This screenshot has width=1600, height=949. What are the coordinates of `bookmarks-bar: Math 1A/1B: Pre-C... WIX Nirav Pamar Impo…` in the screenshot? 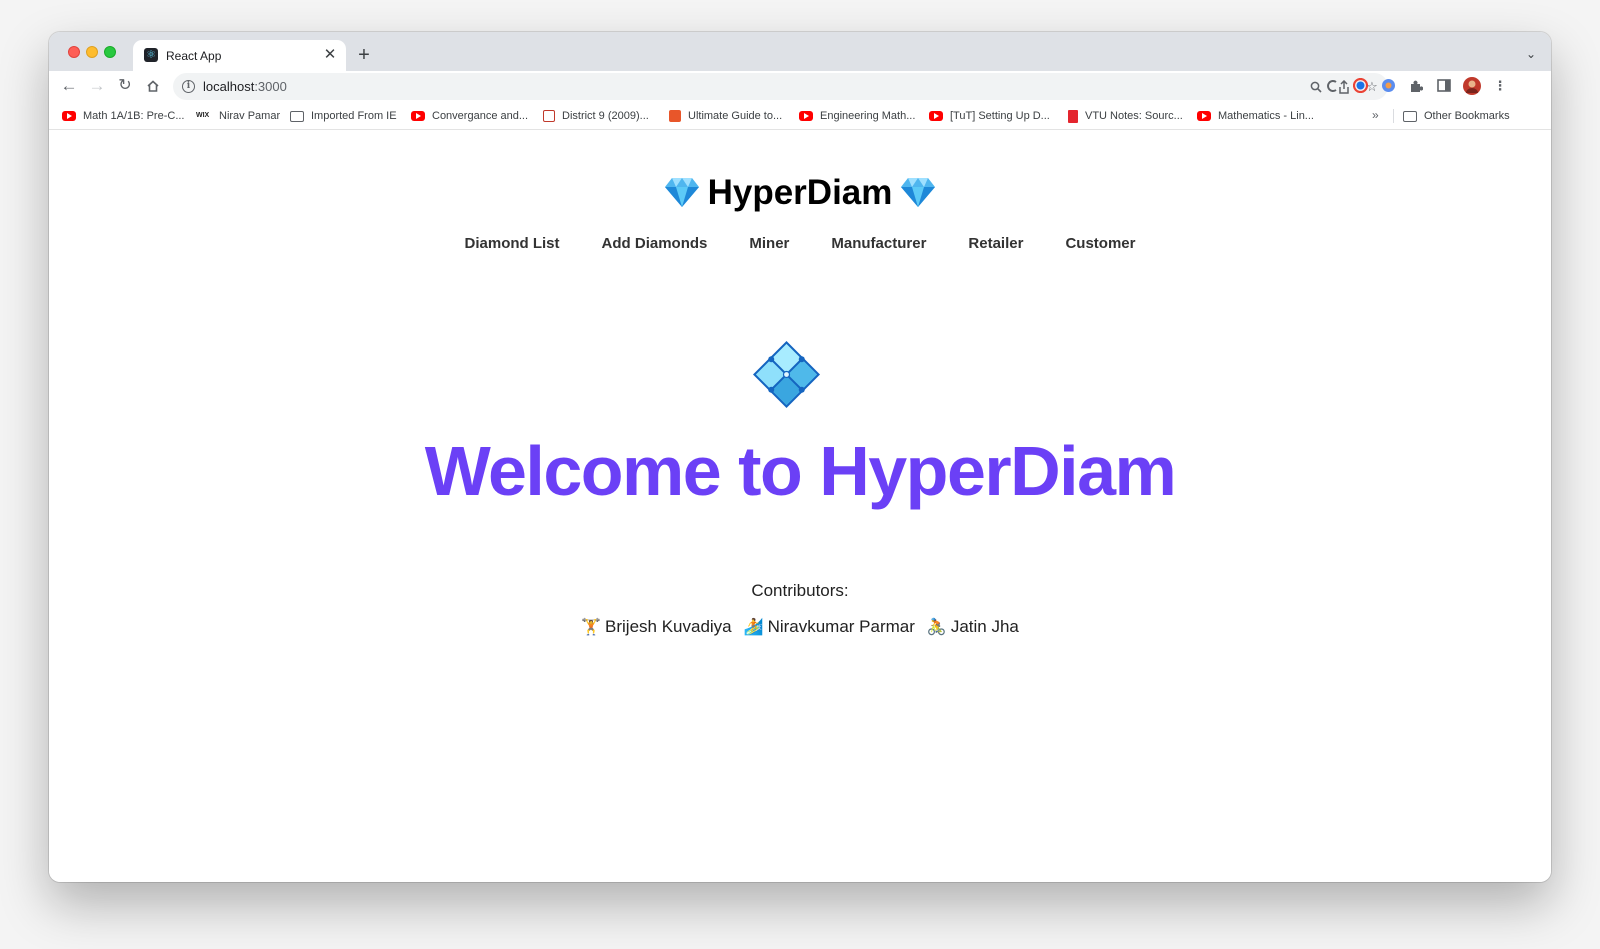 It's located at (800, 115).